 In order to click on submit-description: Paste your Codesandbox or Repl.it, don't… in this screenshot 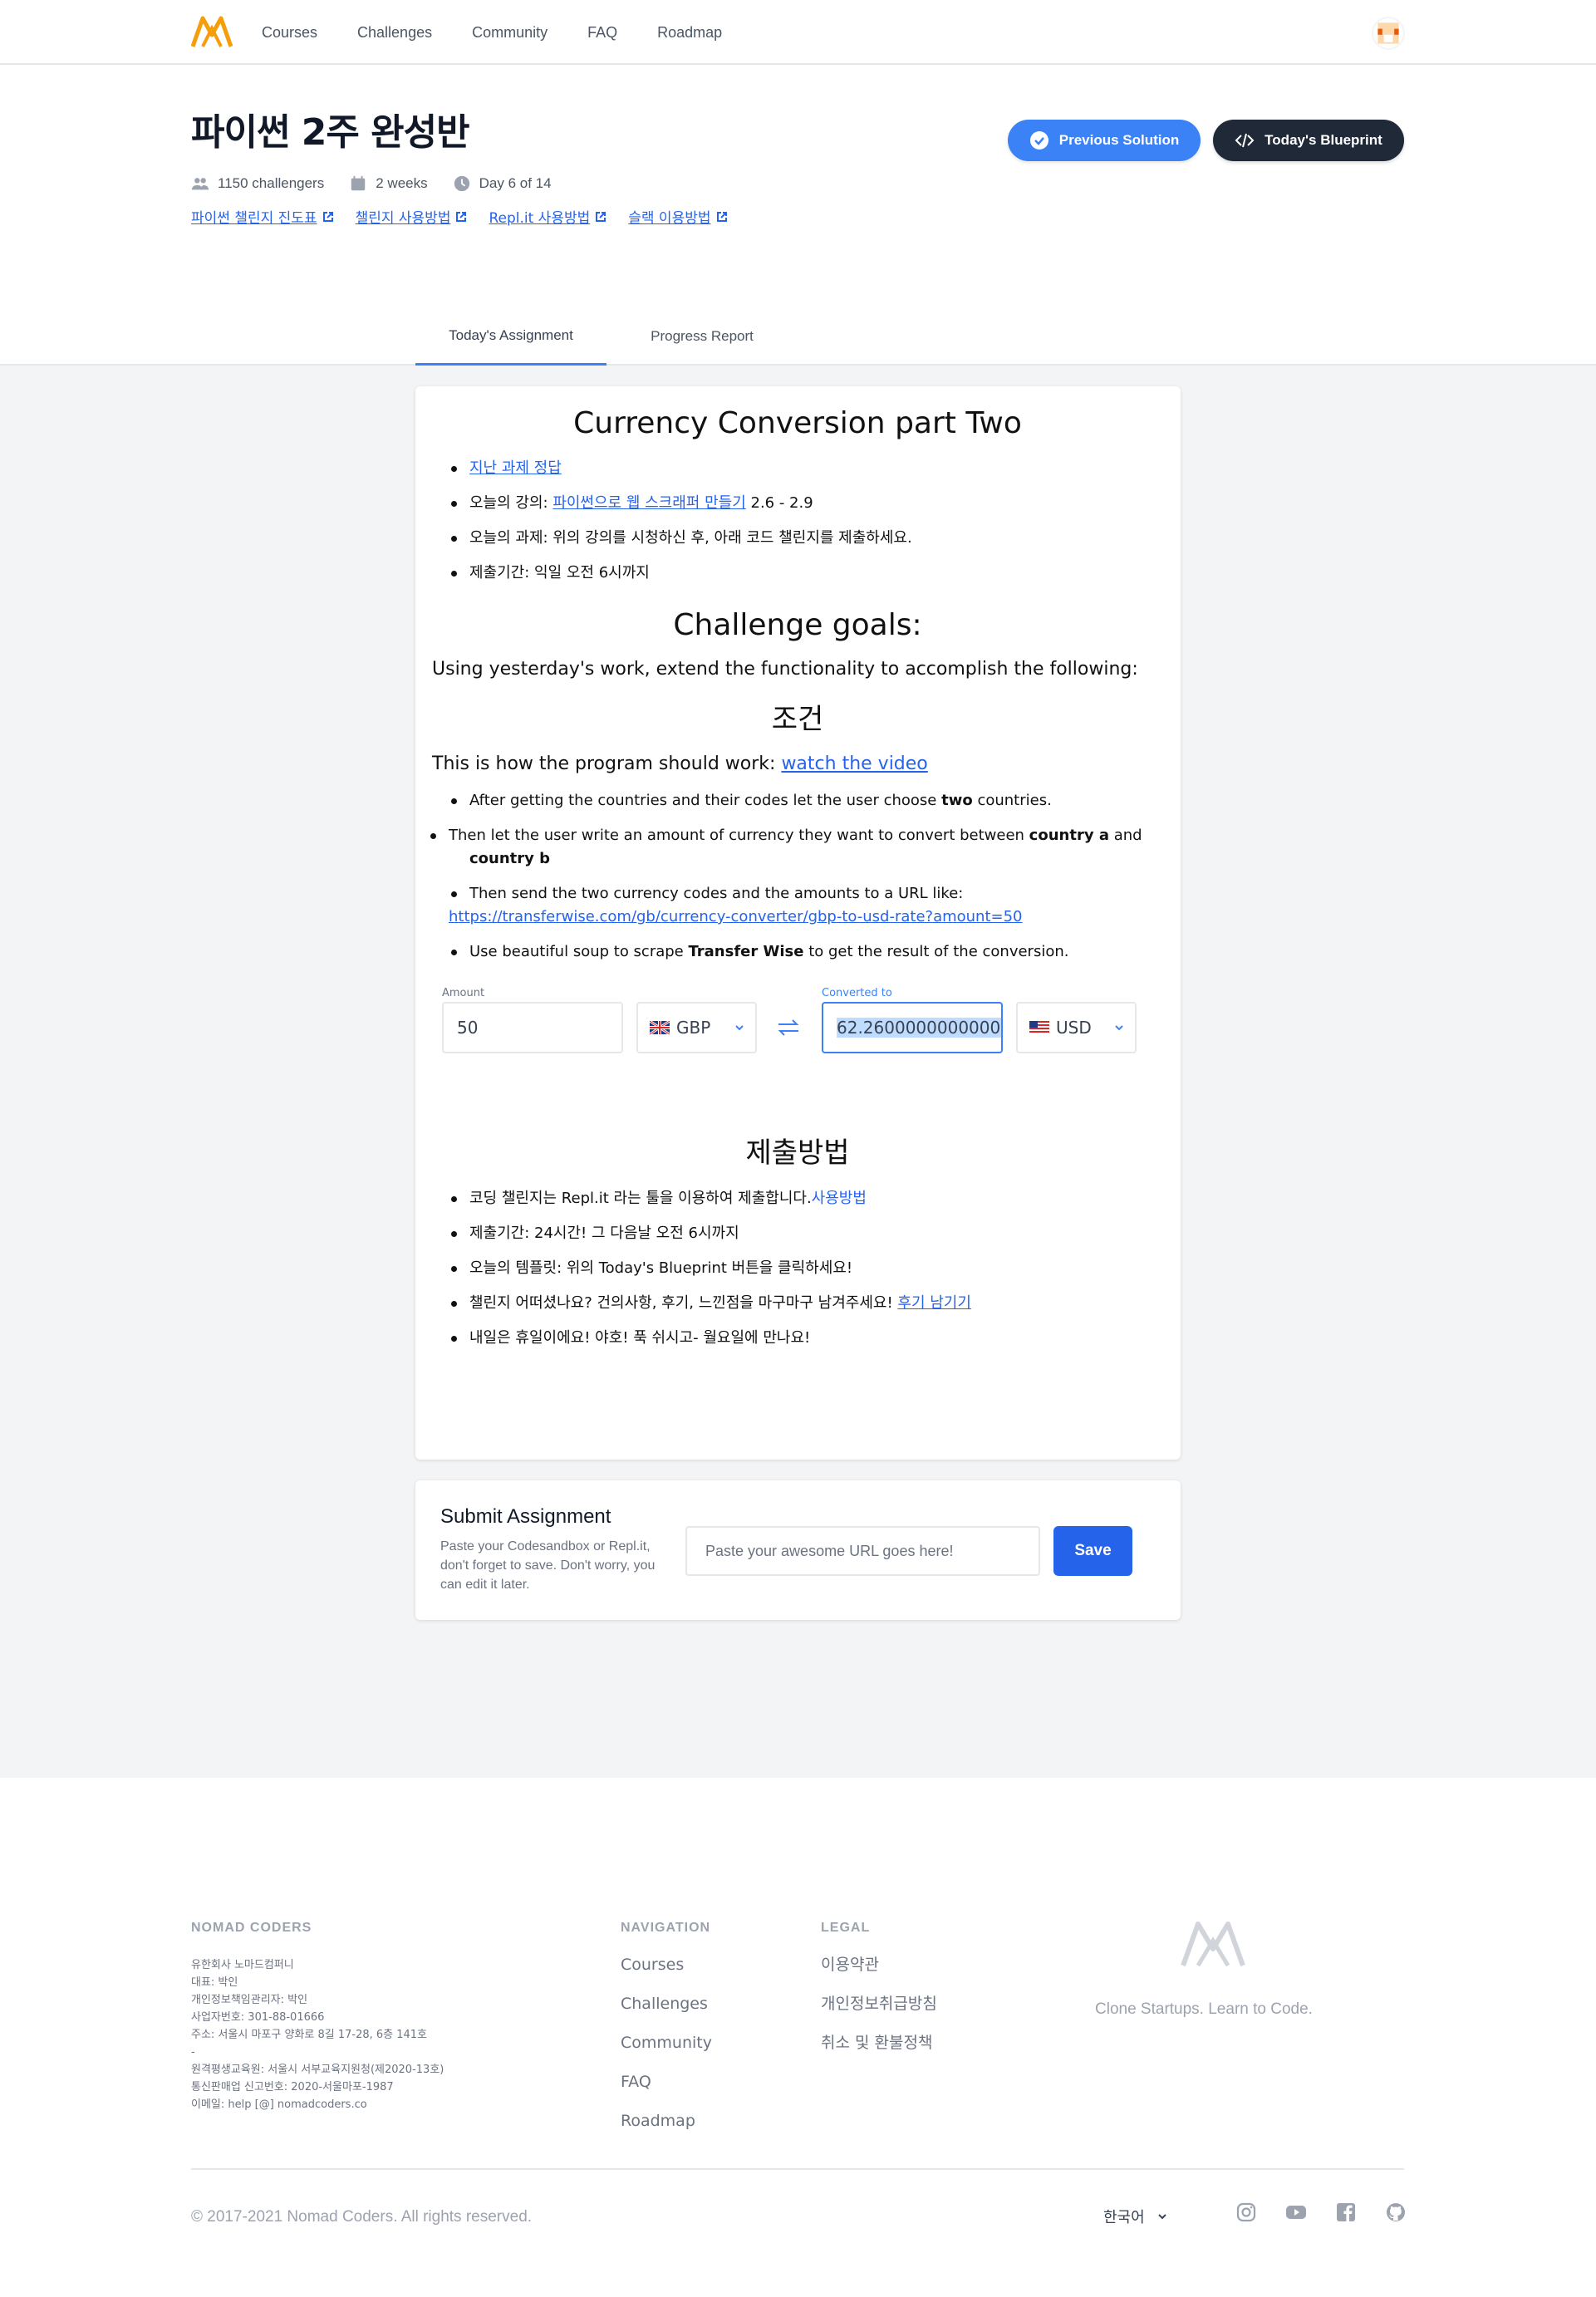, I will do `click(548, 1565)`.